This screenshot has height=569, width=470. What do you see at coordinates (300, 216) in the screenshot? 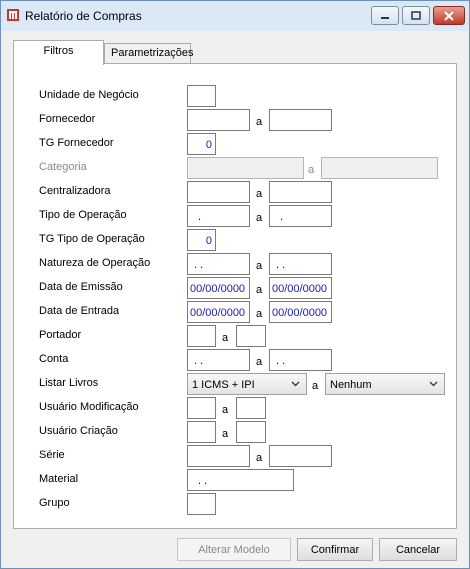
I see `tipo-operacao-to-input: .` at bounding box center [300, 216].